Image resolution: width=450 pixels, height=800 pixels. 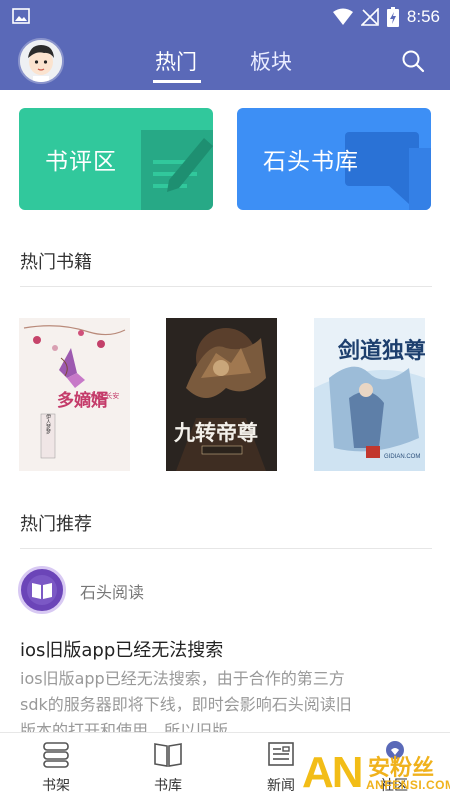 What do you see at coordinates (381, 351) in the screenshot?
I see `book-3-title: 剑道独尊` at bounding box center [381, 351].